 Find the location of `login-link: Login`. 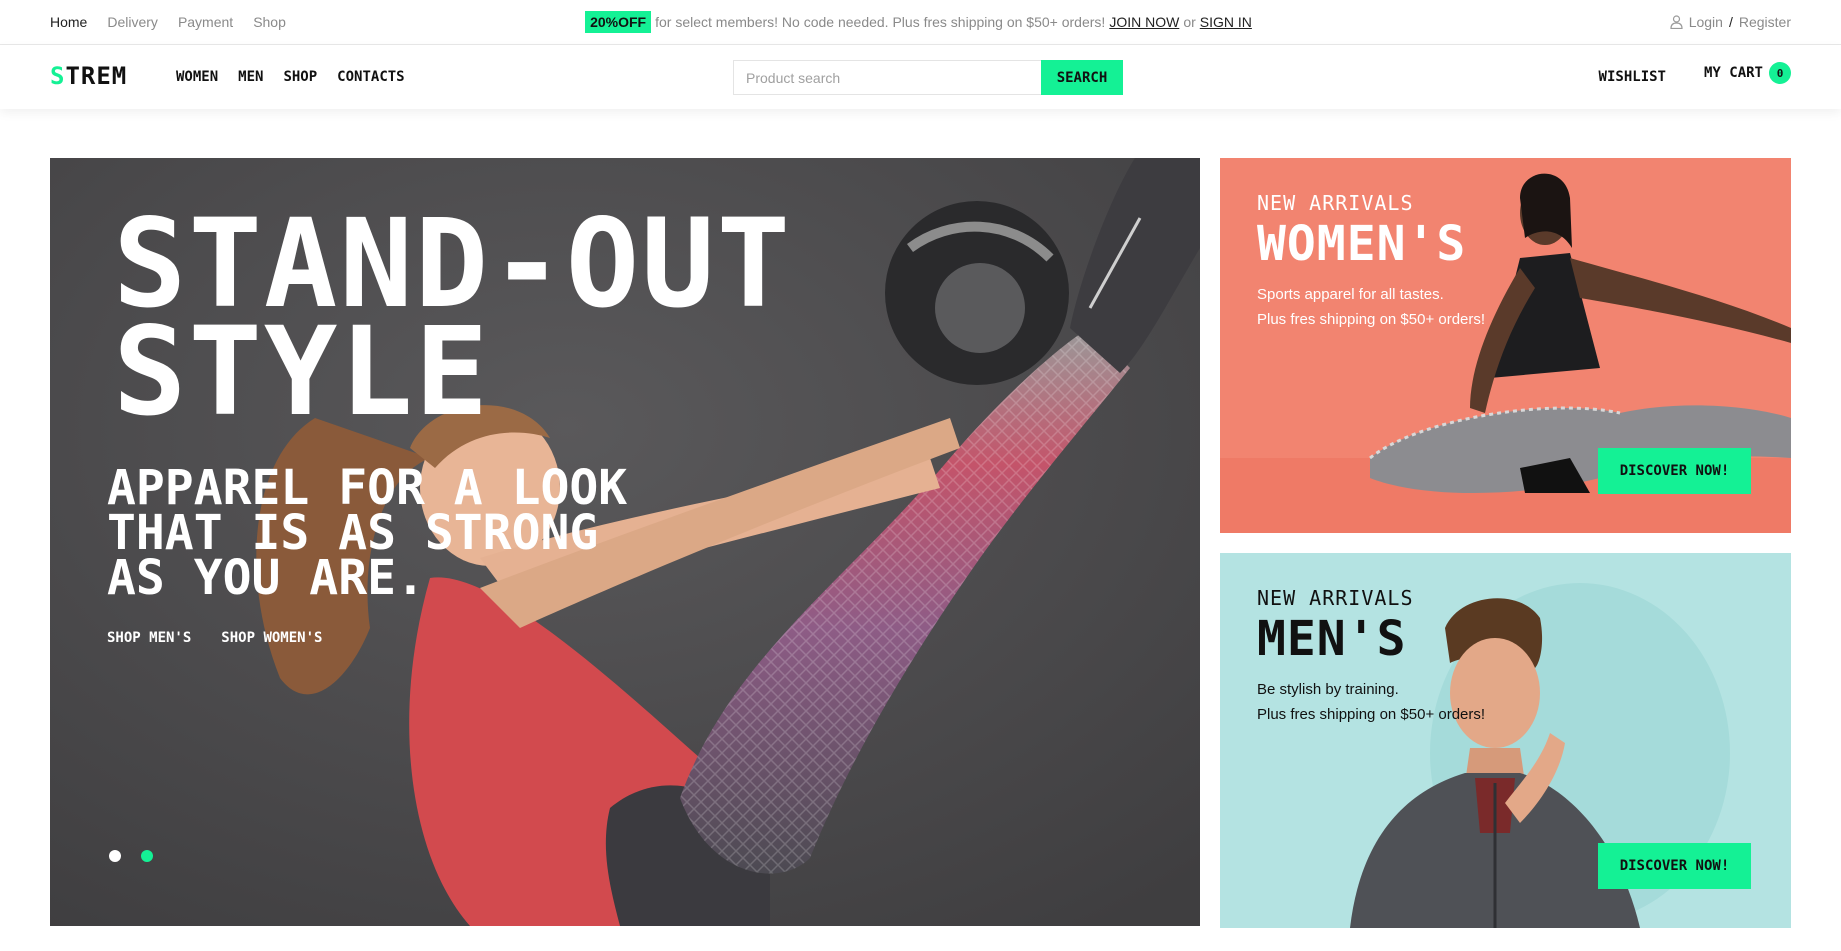

login-link: Login is located at coordinates (1706, 22).